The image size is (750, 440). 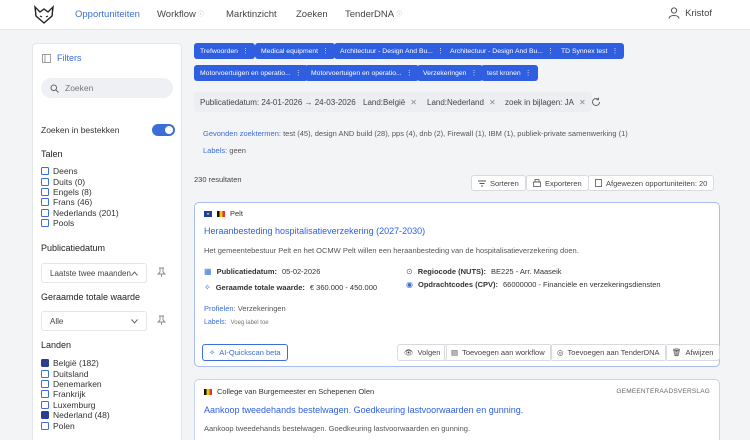 I want to click on document-icon, so click(x=598, y=183).